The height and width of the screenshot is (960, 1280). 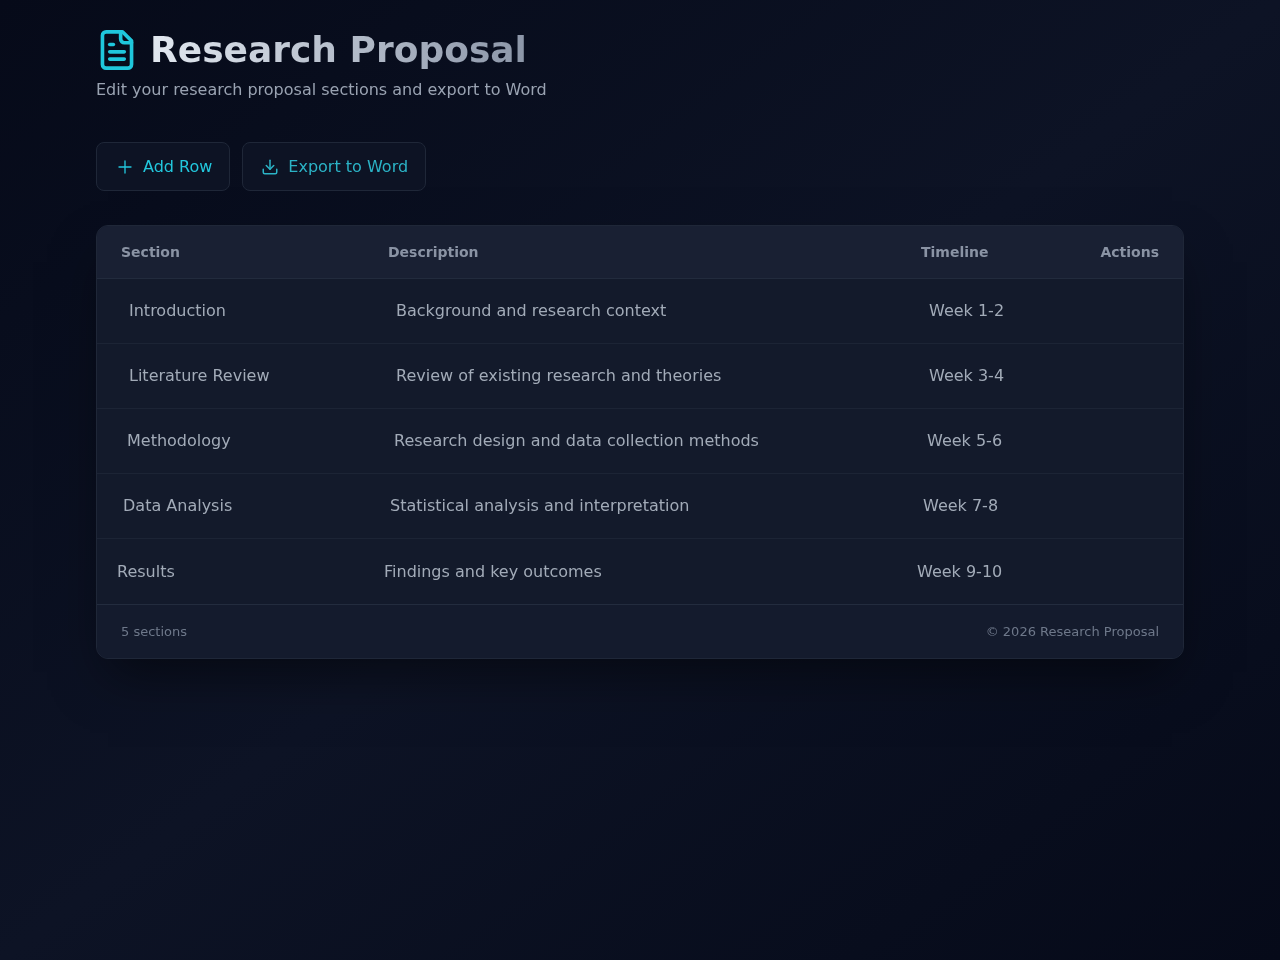 What do you see at coordinates (334, 166) in the screenshot?
I see `export-button: Export to Word` at bounding box center [334, 166].